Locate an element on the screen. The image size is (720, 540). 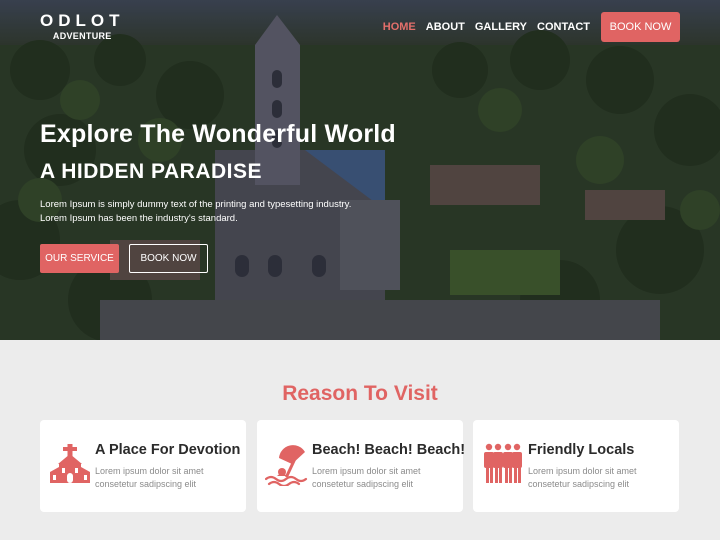
site-logo: ODLOT ADVENTURE is located at coordinates (82, 27).